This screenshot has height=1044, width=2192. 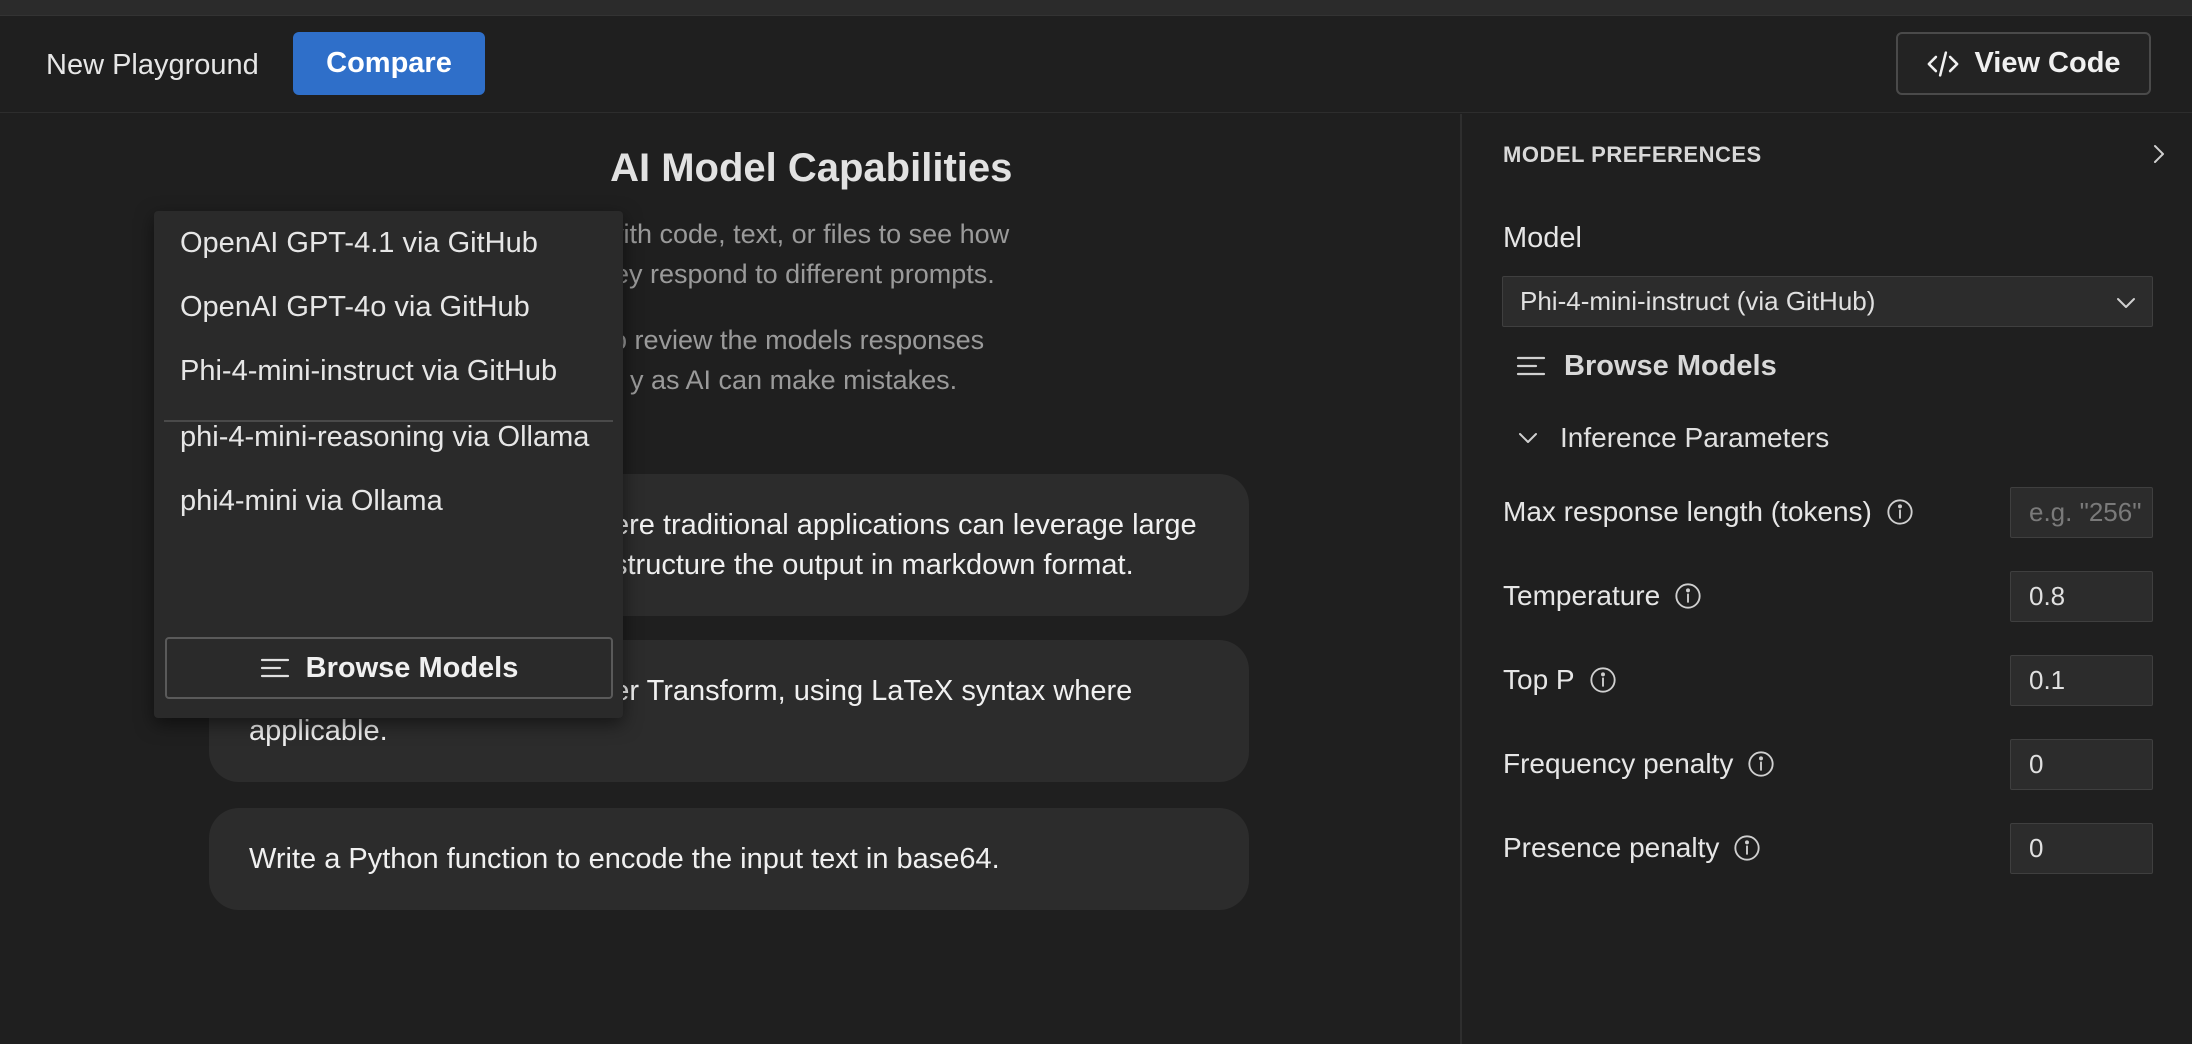 I want to click on dropdown-item-gpt-4o: OpenAI GPT-4o via GitHub, so click(x=355, y=307).